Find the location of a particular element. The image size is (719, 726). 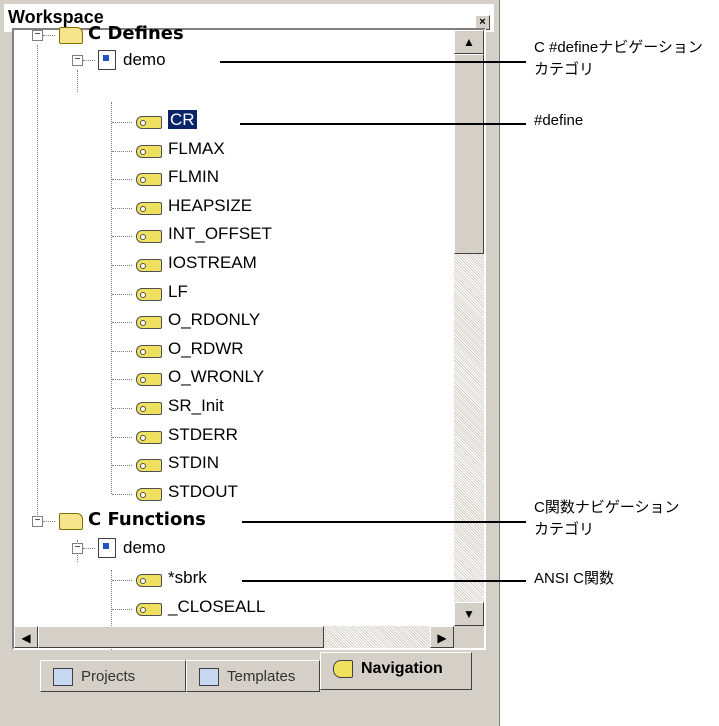

templates-icon is located at coordinates (209, 677).